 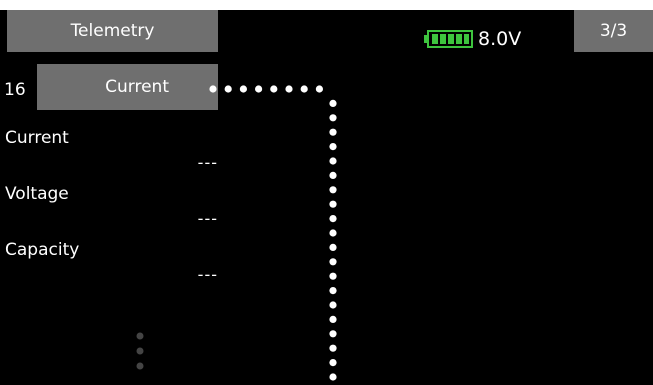 What do you see at coordinates (127, 87) in the screenshot?
I see `sensor-type-button: Current` at bounding box center [127, 87].